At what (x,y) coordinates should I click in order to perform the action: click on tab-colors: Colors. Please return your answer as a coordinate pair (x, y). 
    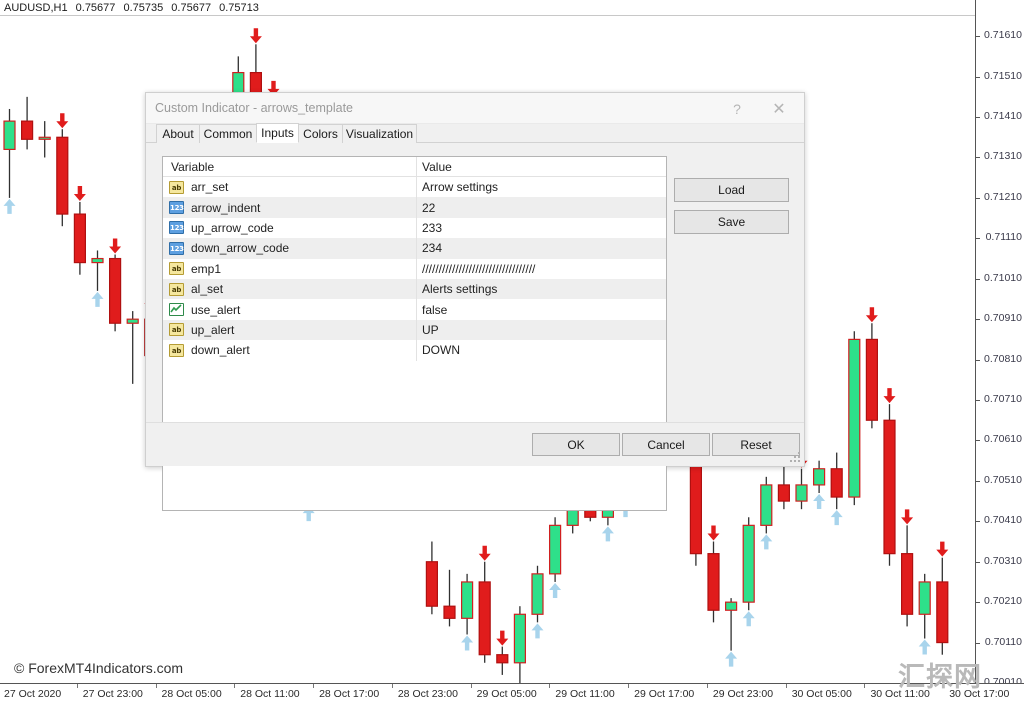
    Looking at the image, I should click on (320, 133).